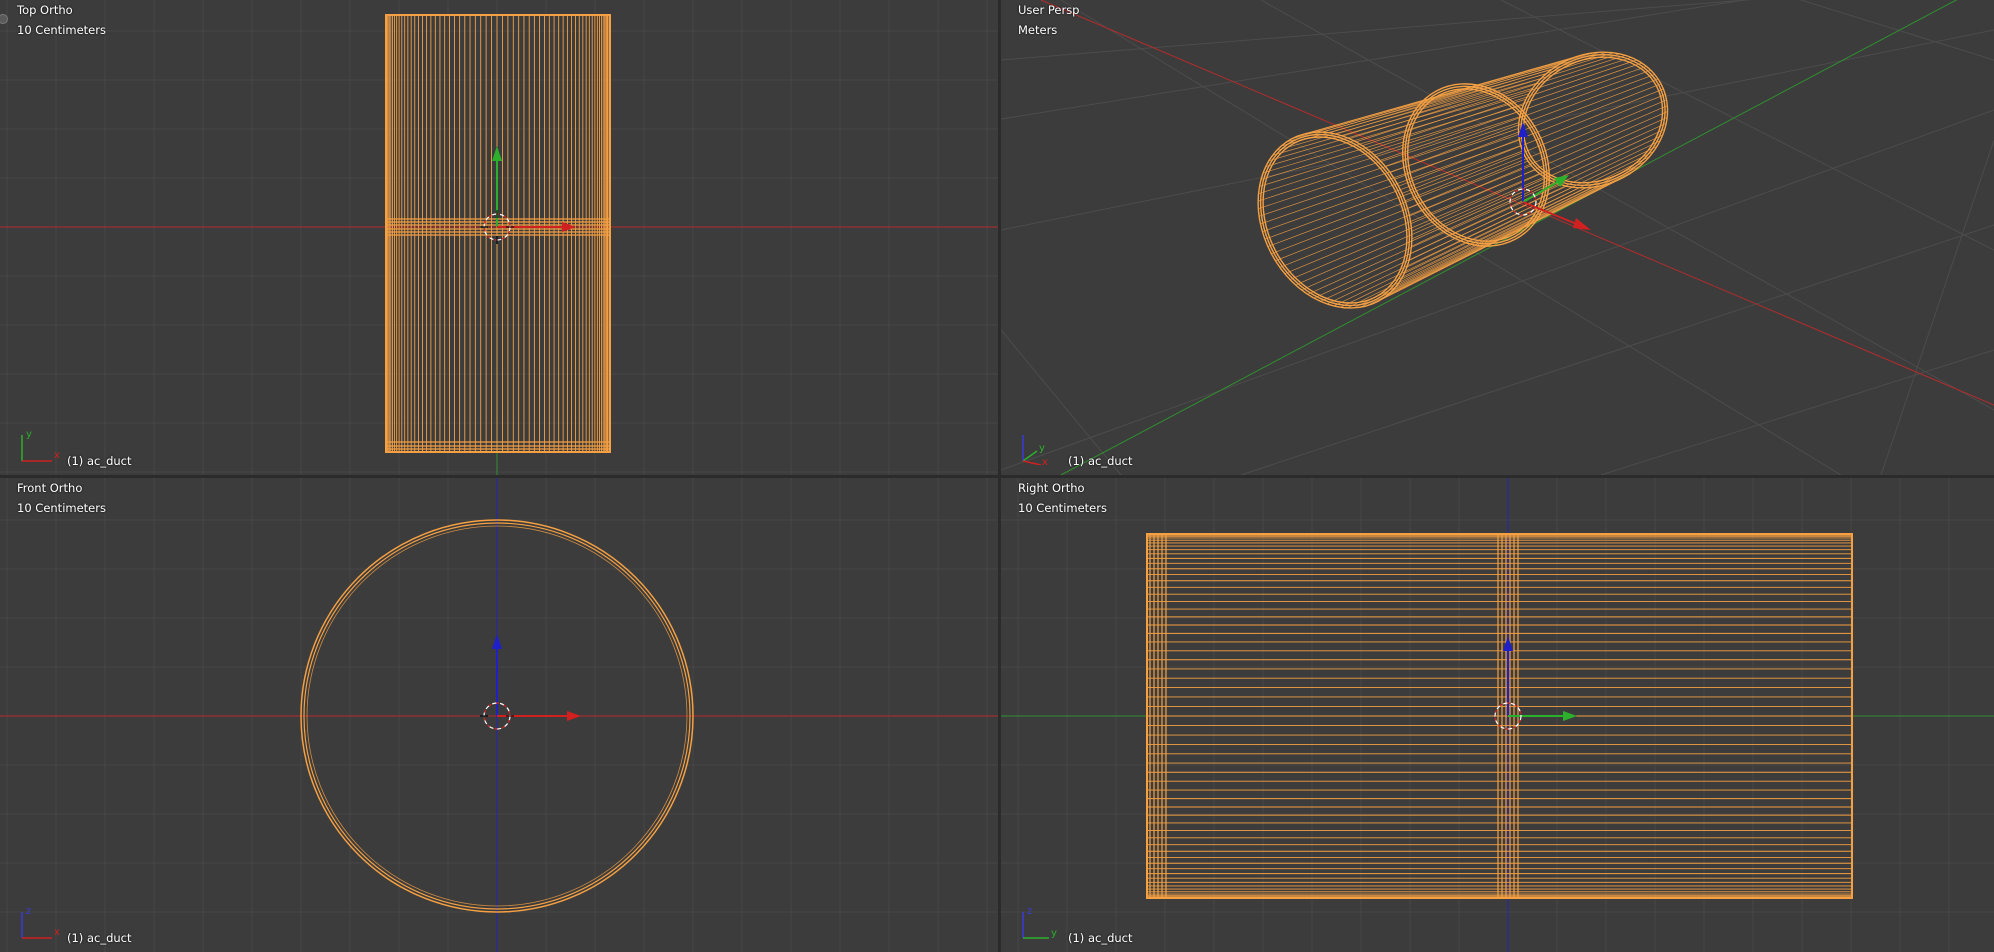 The height and width of the screenshot is (952, 1994). Describe the element at coordinates (50, 488) in the screenshot. I see `view-name-label: Front Ortho` at that location.